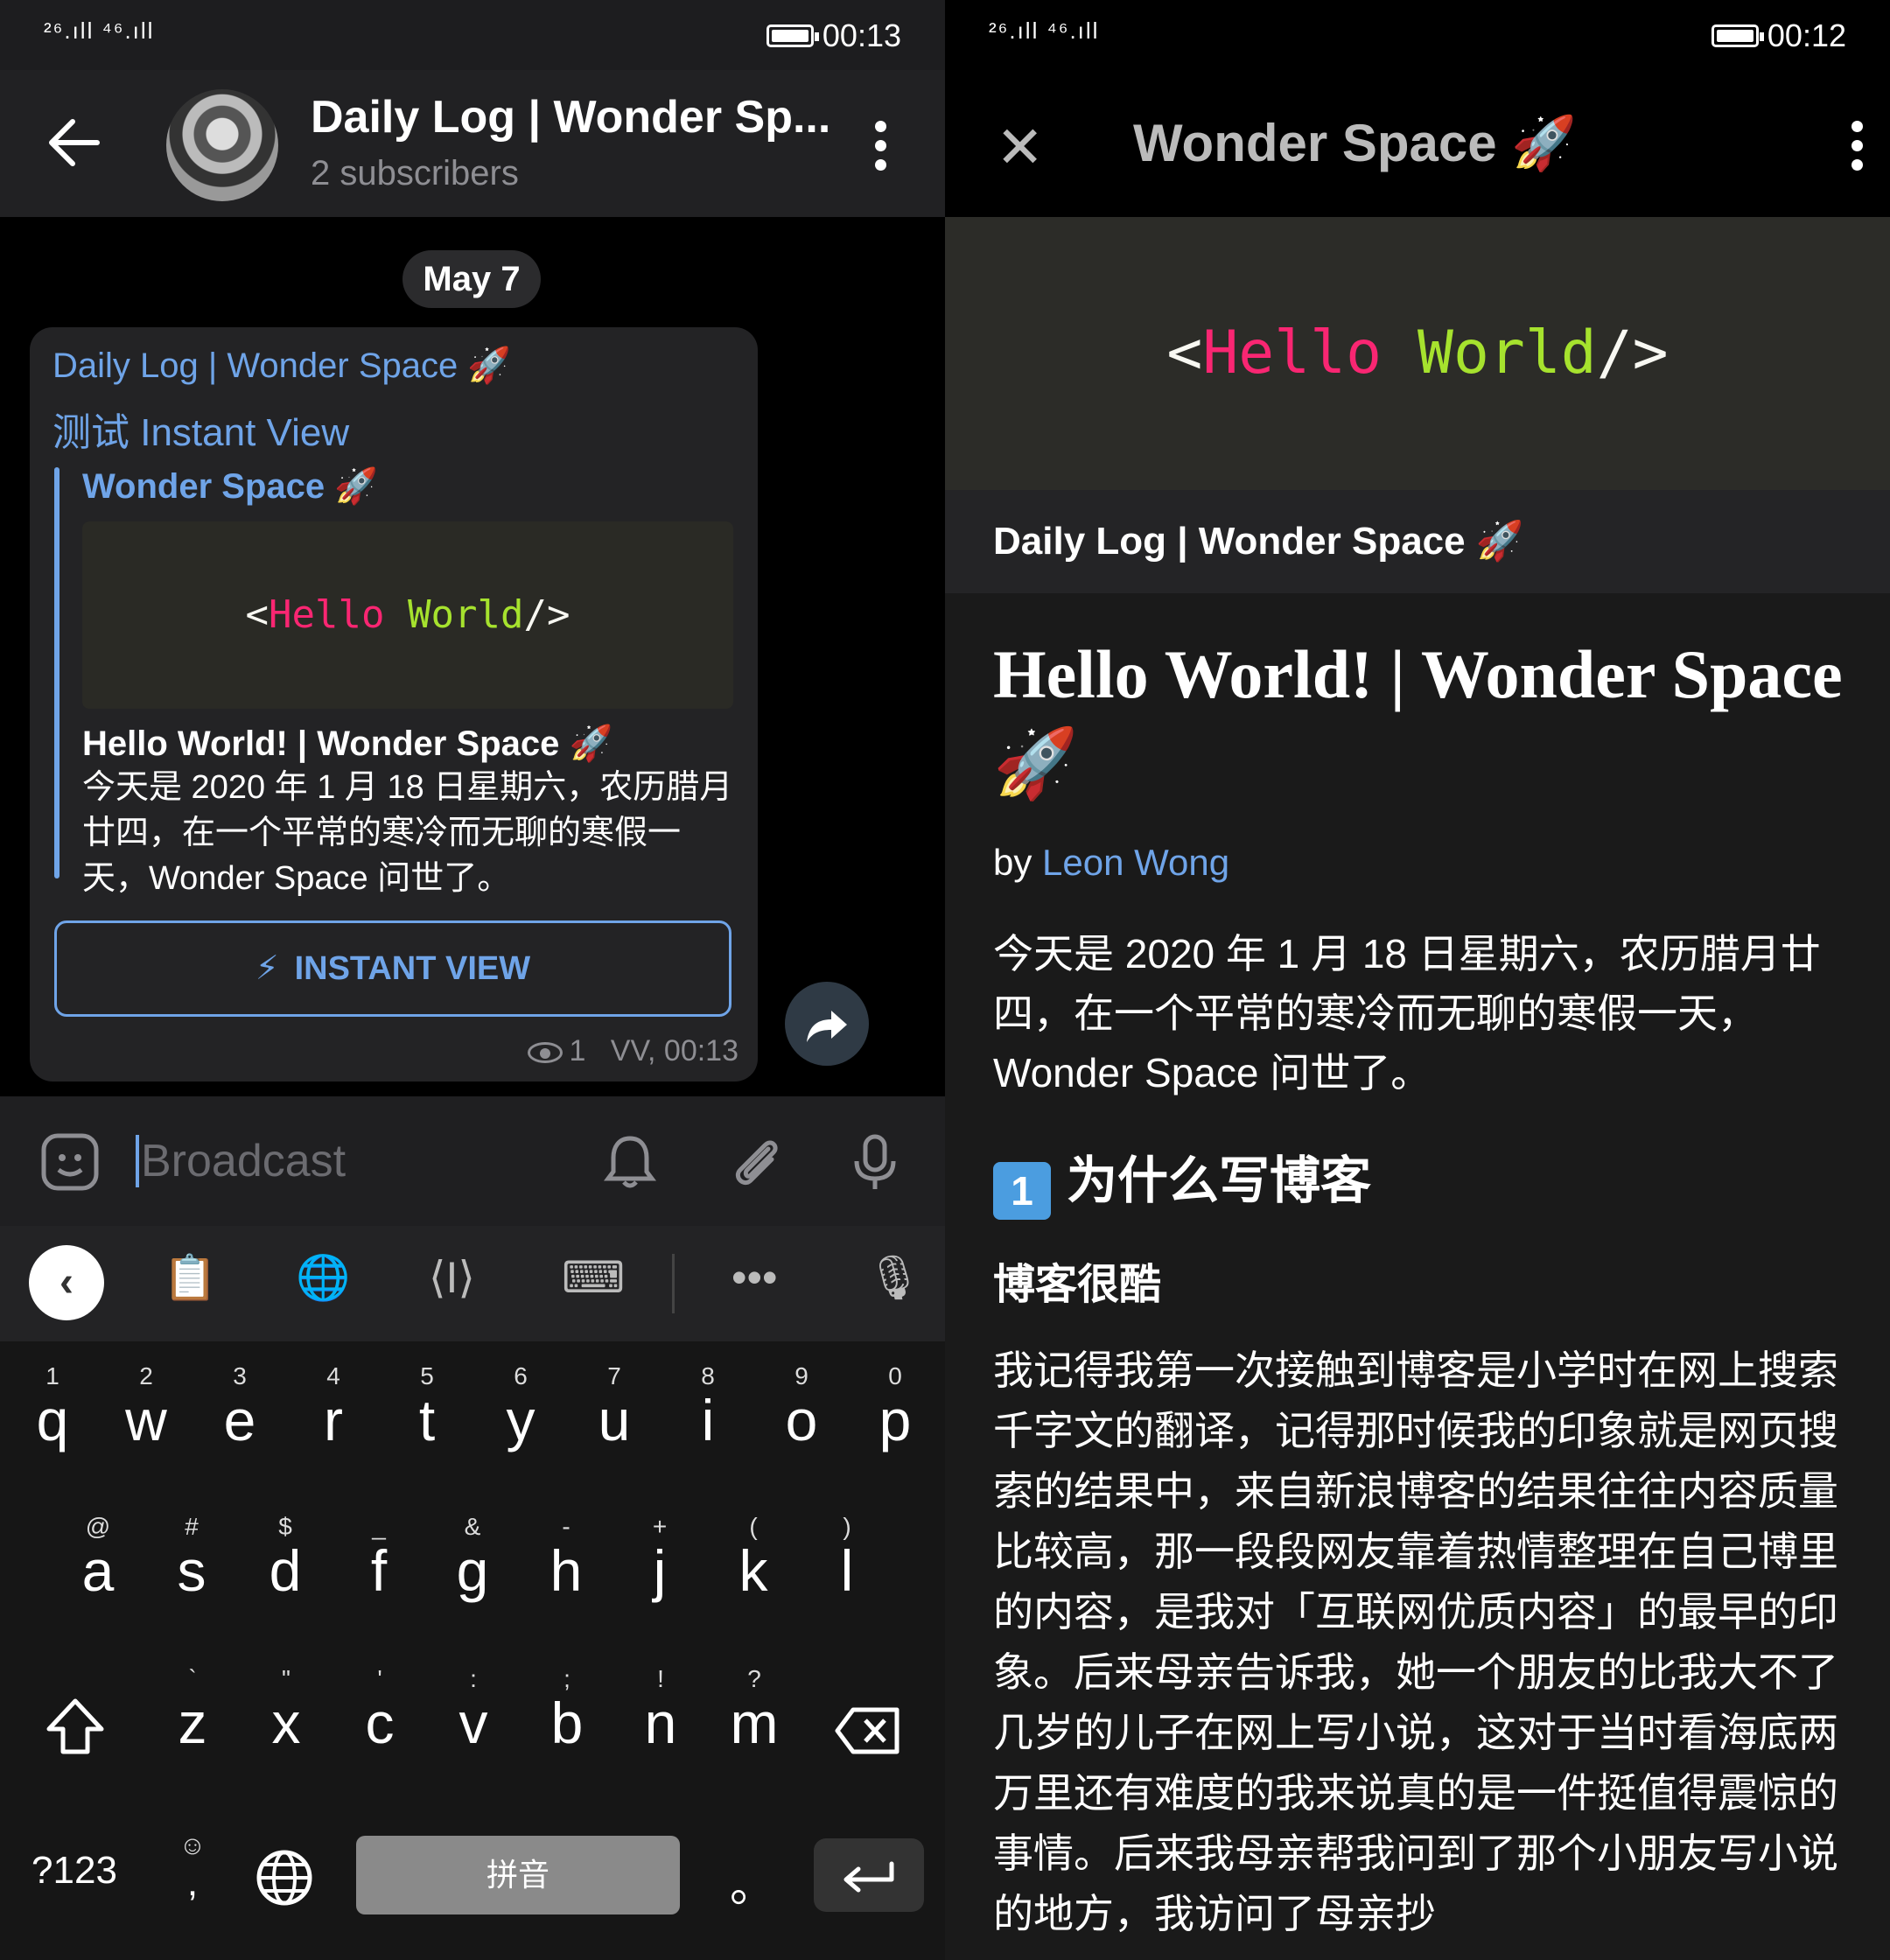  What do you see at coordinates (146, 1420) in the screenshot?
I see `key-label: w` at bounding box center [146, 1420].